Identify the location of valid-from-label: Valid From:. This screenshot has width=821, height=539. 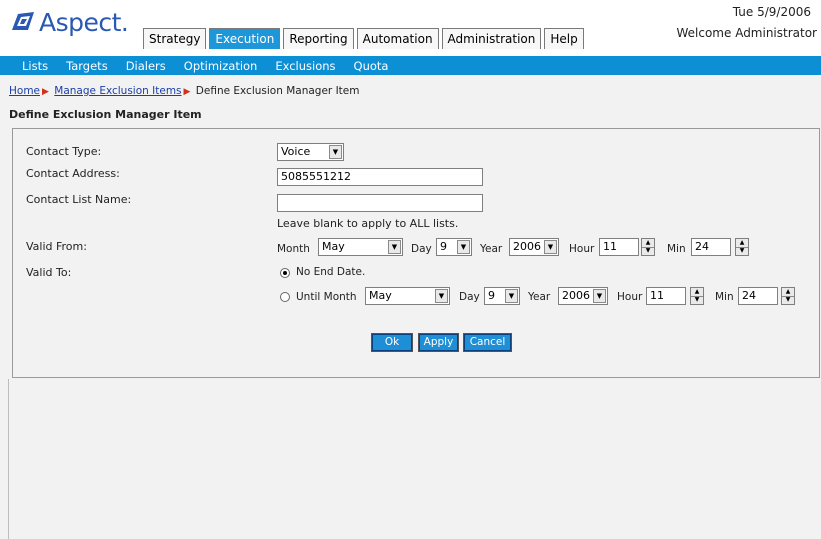
(56, 246).